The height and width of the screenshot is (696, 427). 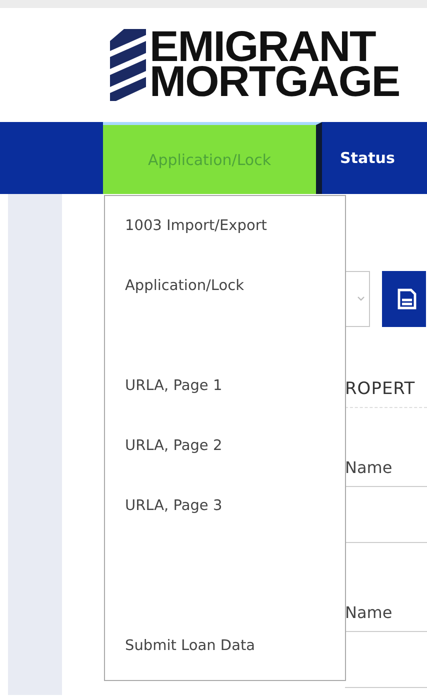 I want to click on menu-item: Submit Loan Data, so click(x=225, y=646).